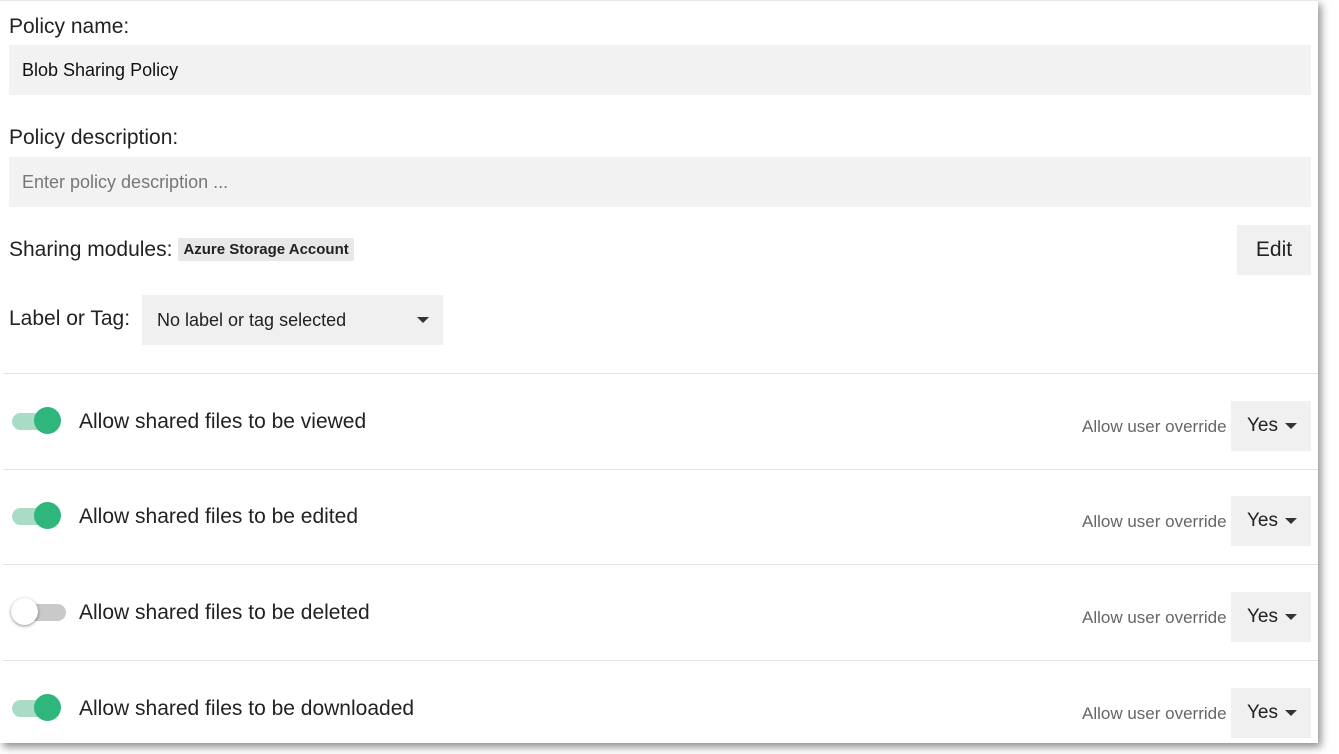 This screenshot has height=754, width=1339. What do you see at coordinates (223, 421) in the screenshot?
I see `permission-label: Allow shared files to be viewed` at bounding box center [223, 421].